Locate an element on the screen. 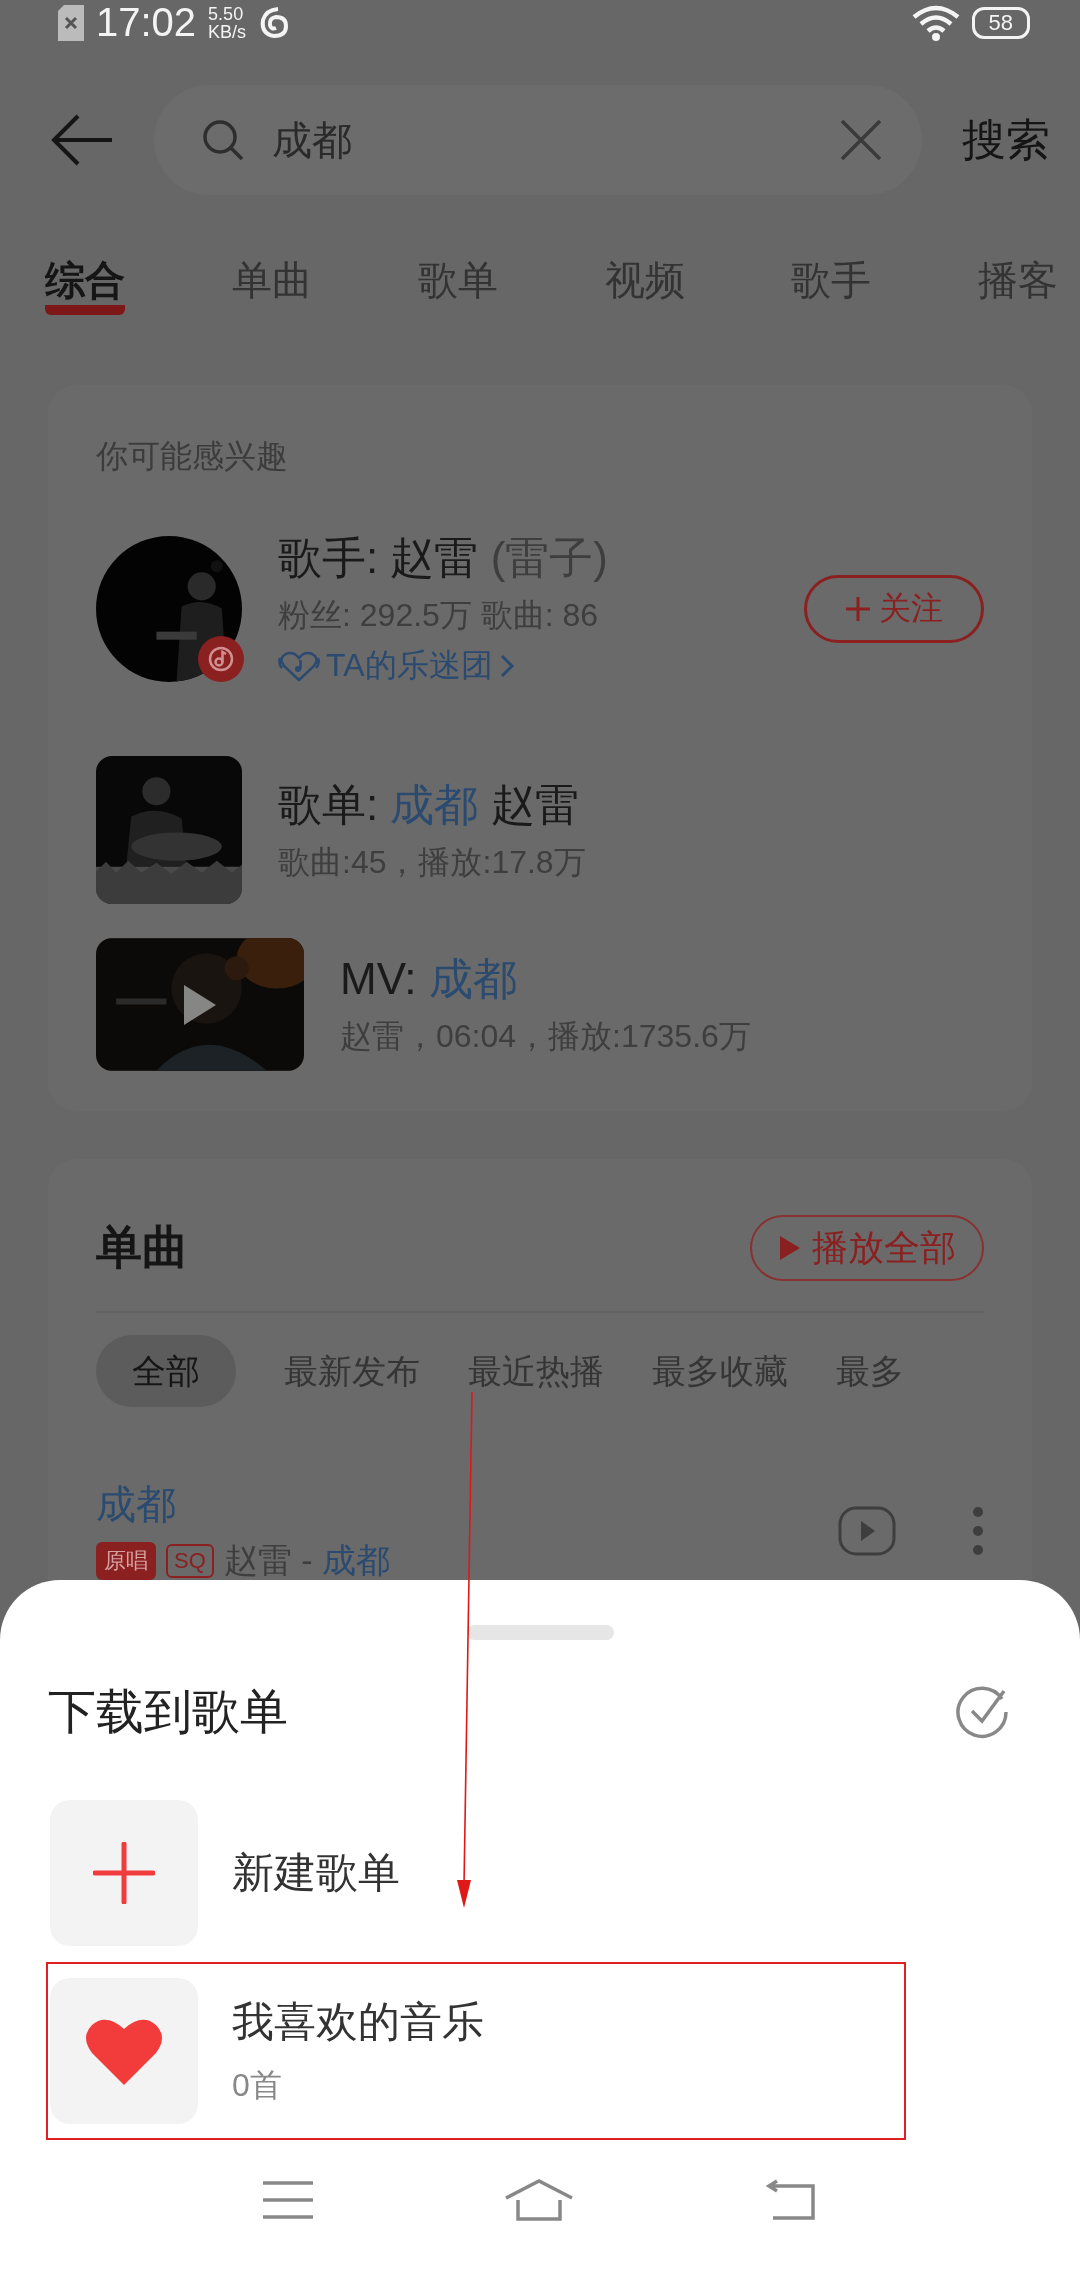  back-arrow-icon is located at coordinates (82, 140).